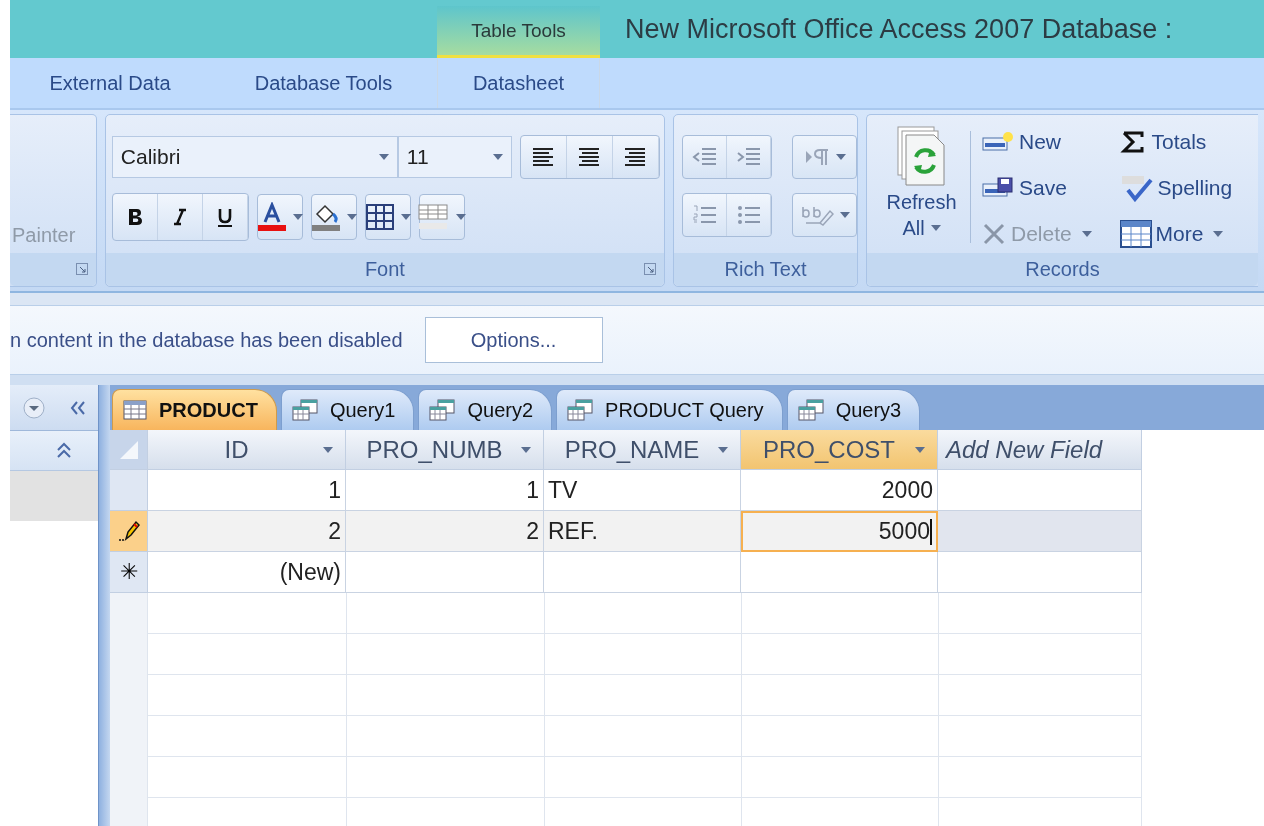 This screenshot has width=1264, height=826. What do you see at coordinates (1188, 234) in the screenshot?
I see `more-button: More` at bounding box center [1188, 234].